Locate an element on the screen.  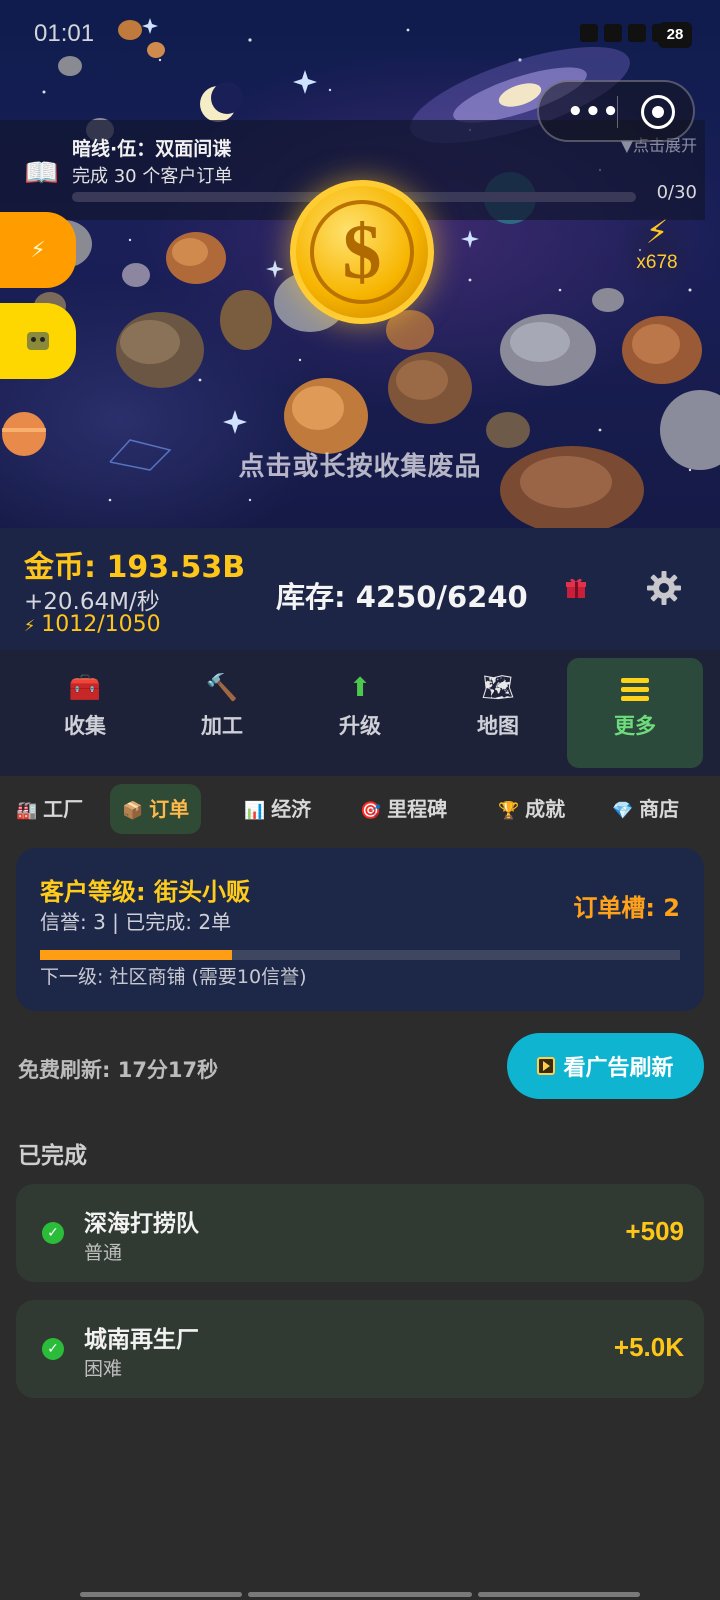
nav-more-label: 更多 is located at coordinates (635, 726).